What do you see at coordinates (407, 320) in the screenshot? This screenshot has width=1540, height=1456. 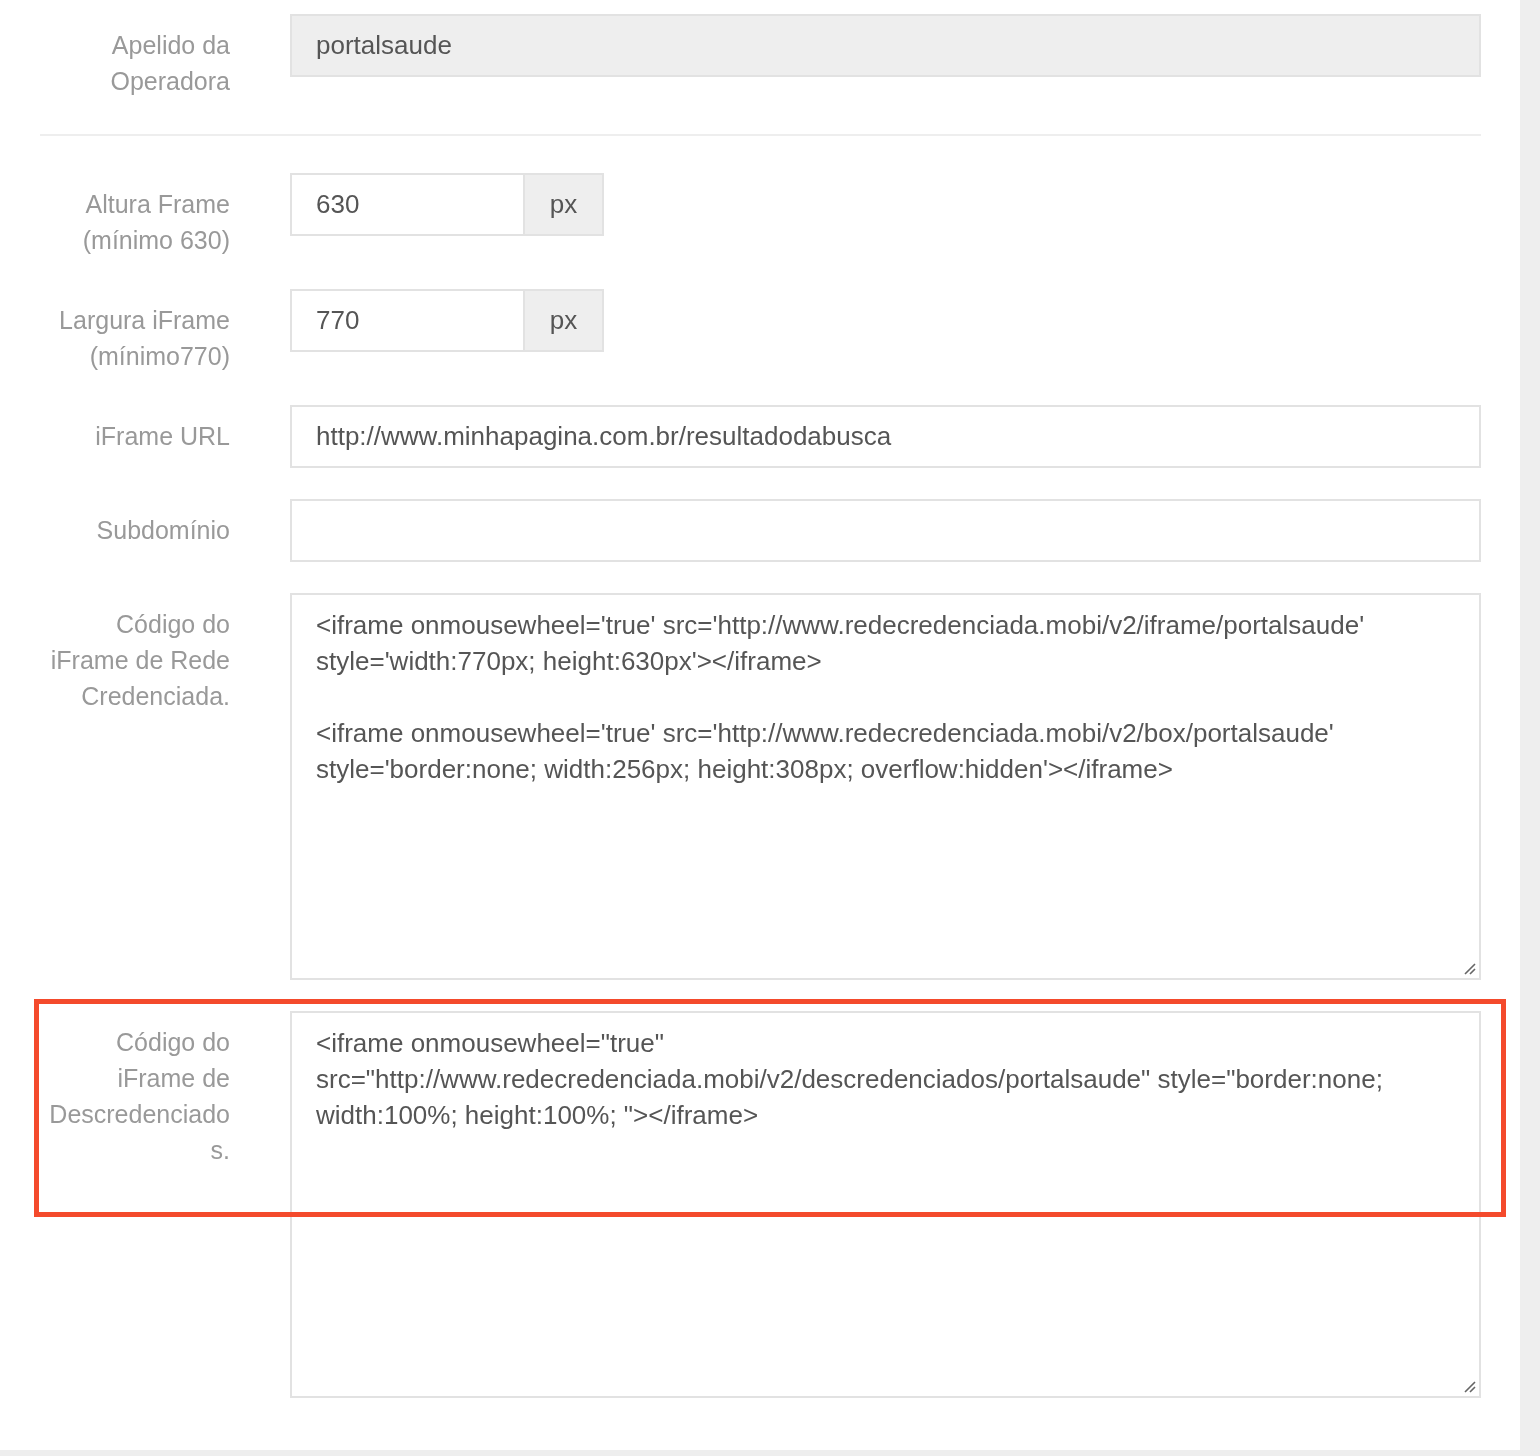 I see `number-field: 770` at bounding box center [407, 320].